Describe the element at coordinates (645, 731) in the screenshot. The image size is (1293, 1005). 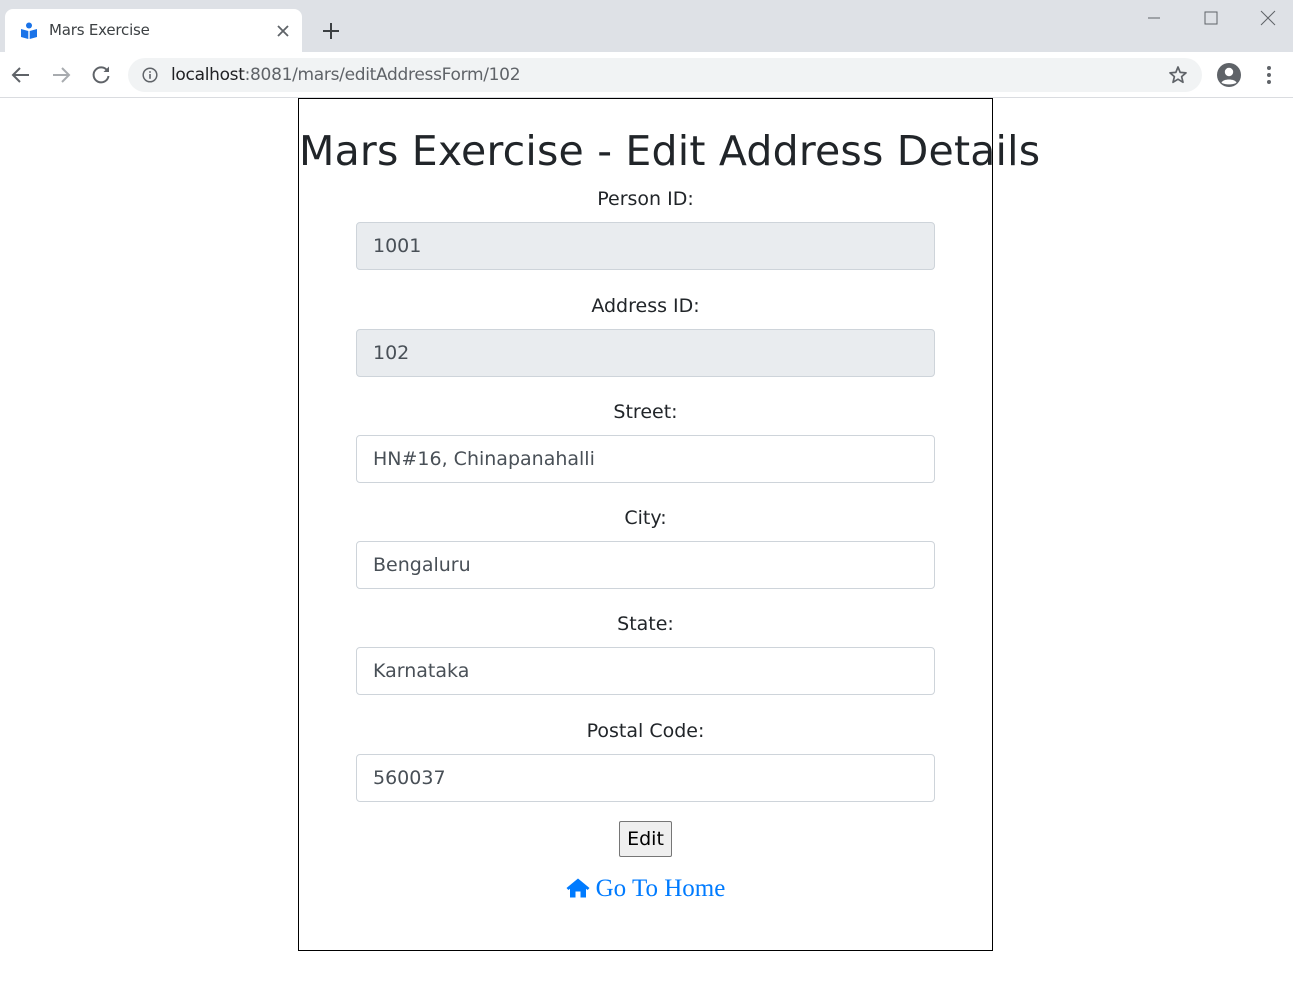
I see `postal-code-label: Postal Code:` at that location.